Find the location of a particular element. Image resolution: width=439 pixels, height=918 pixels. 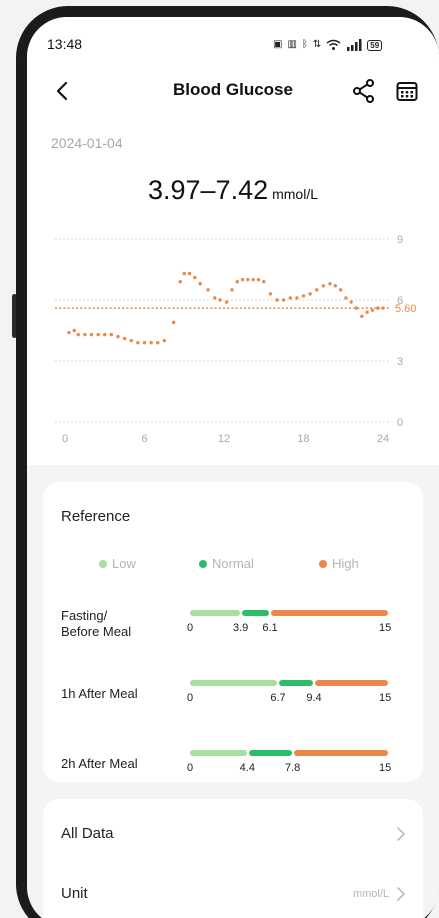

legend-normal-dot is located at coordinates (203, 563).